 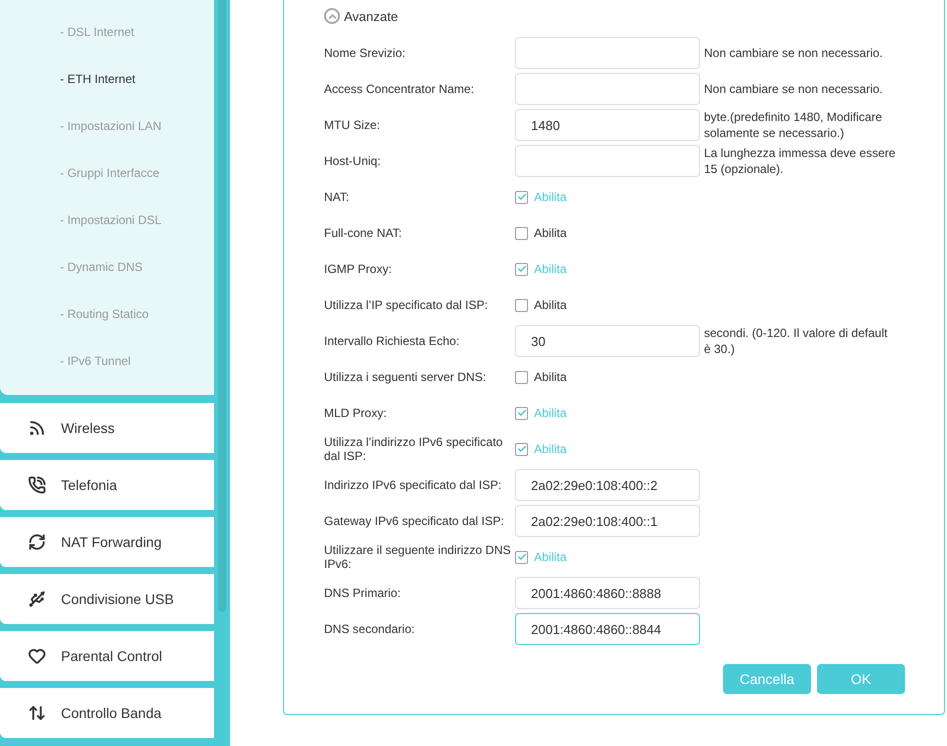 I want to click on field-label: Host-Uniq:, so click(x=353, y=161).